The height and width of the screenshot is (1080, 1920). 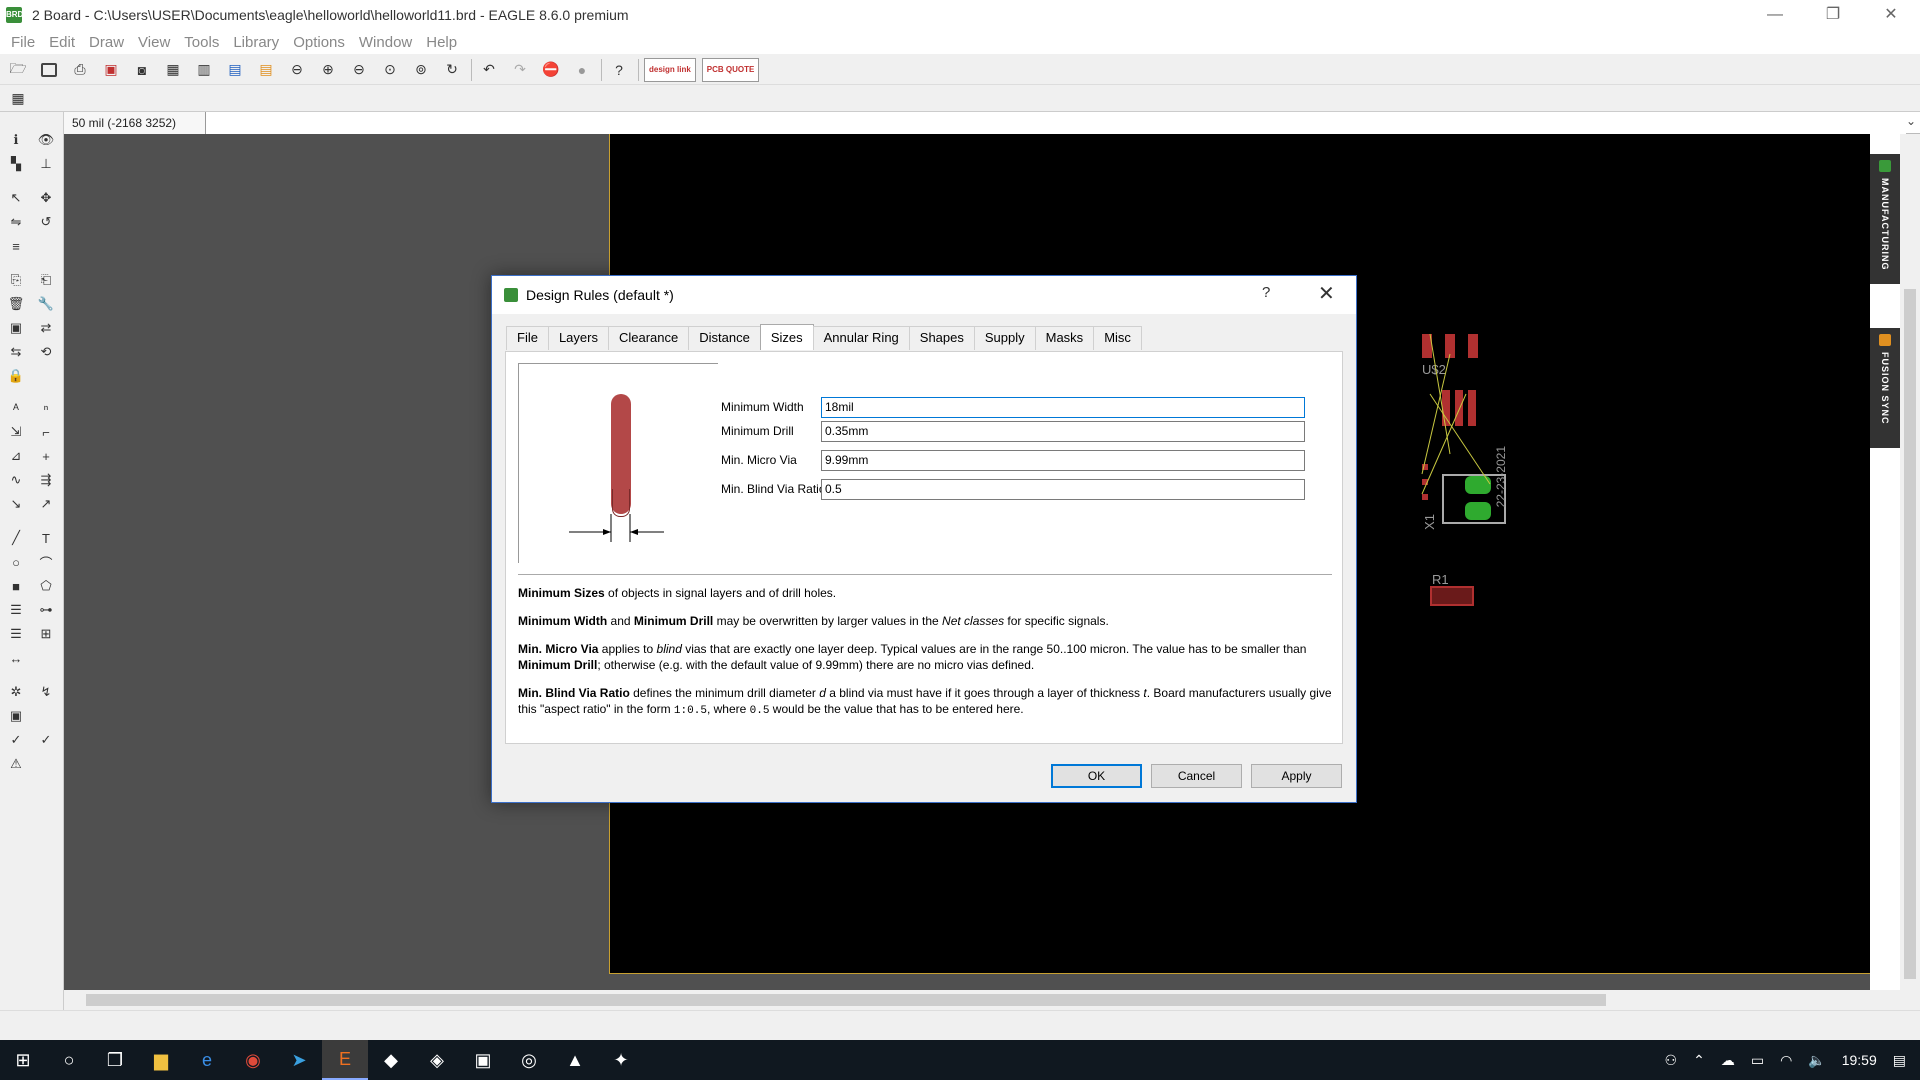 I want to click on chevron-down-icon: ⌄, so click(x=1911, y=121).